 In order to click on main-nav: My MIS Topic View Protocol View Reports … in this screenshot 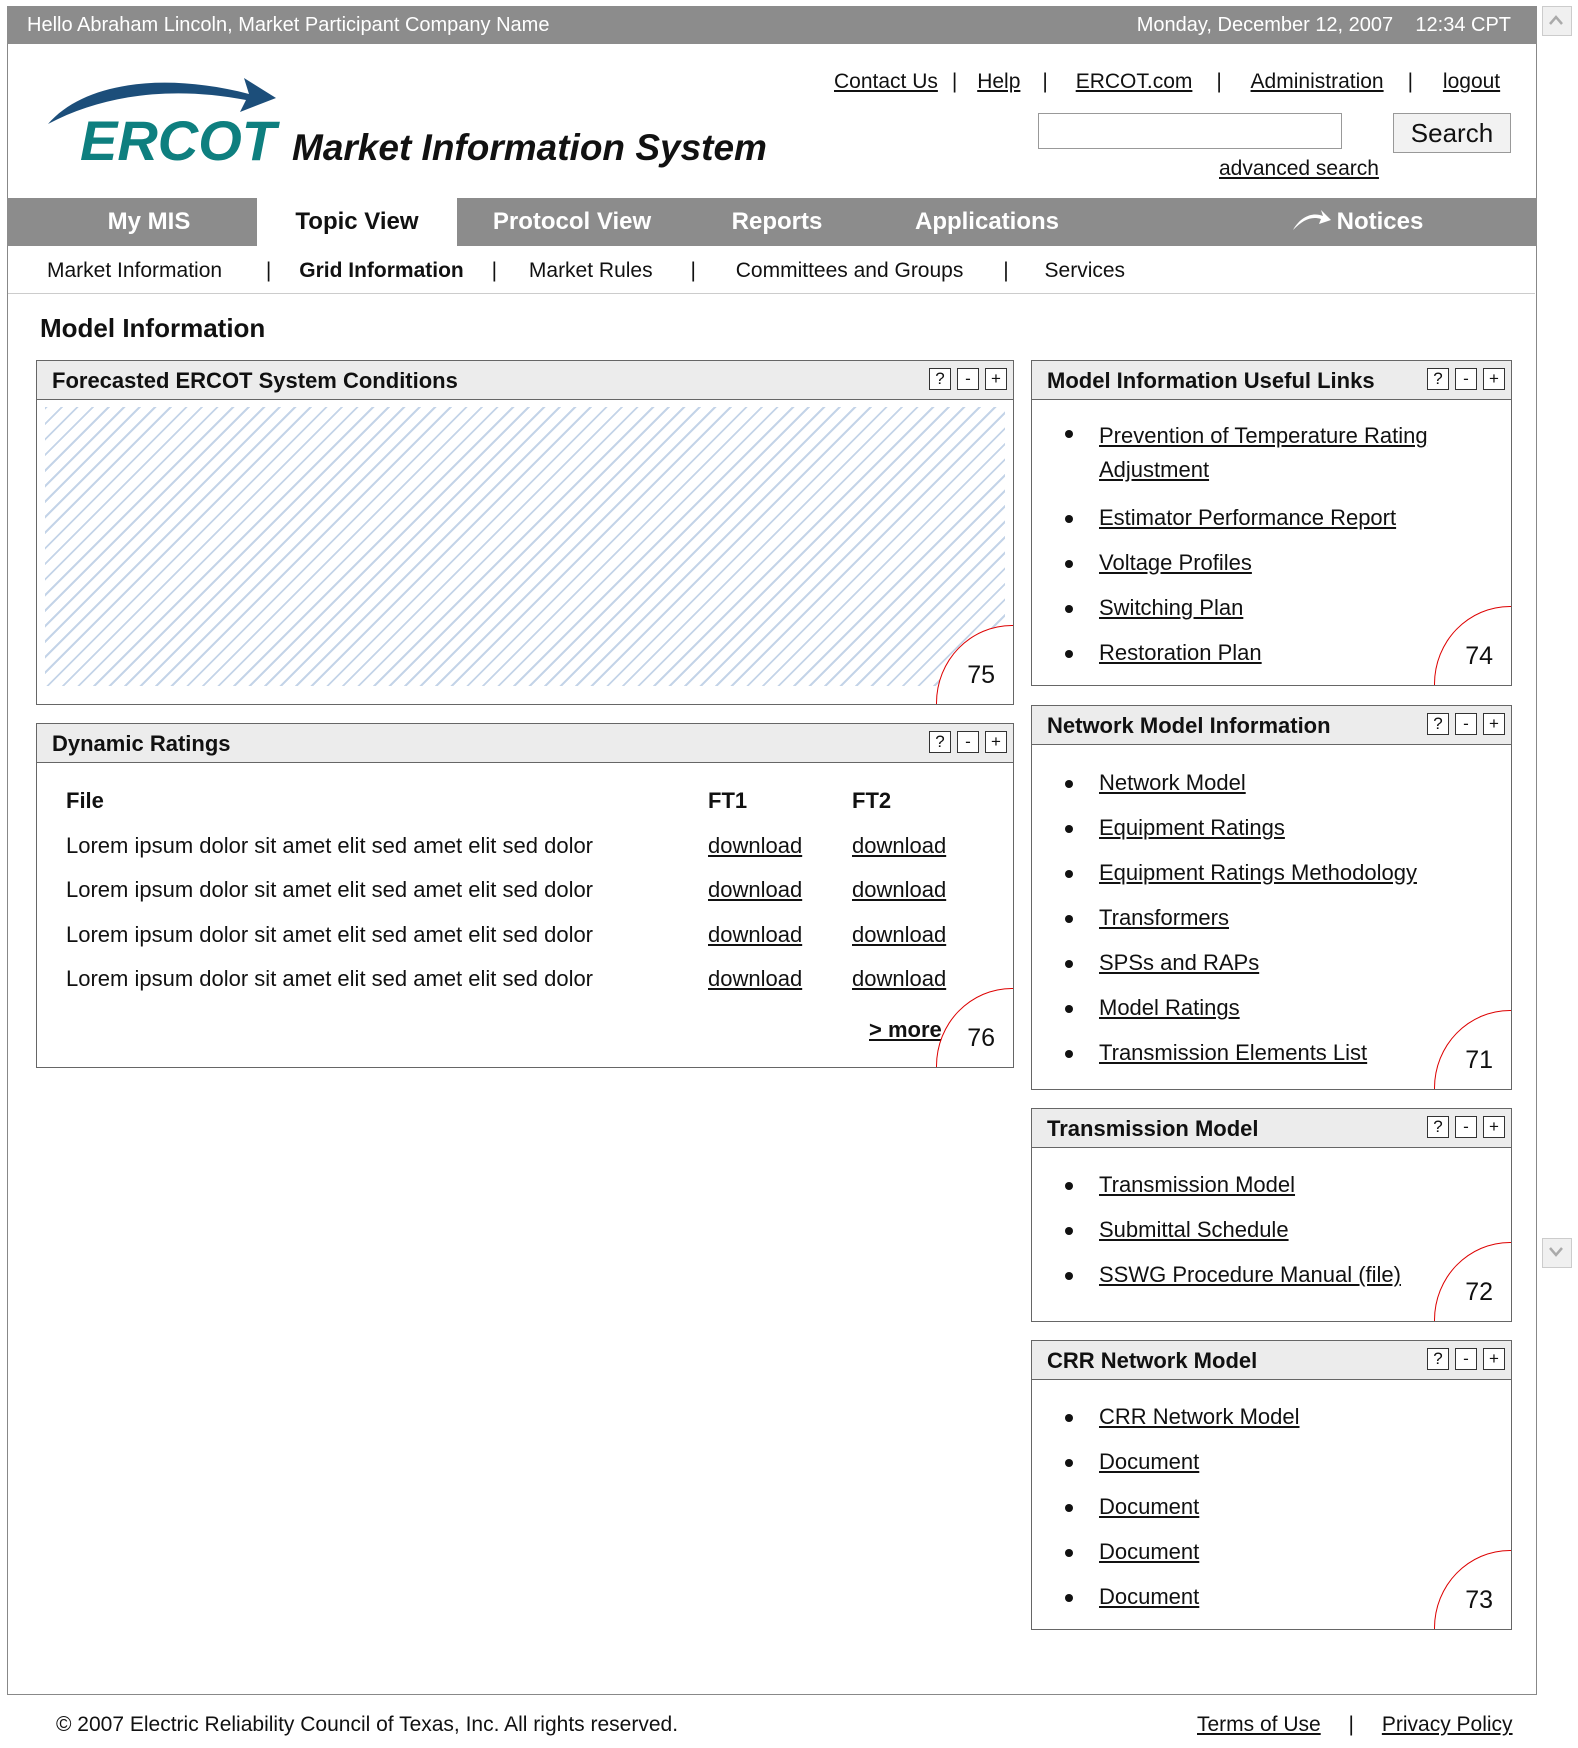, I will do `click(772, 222)`.